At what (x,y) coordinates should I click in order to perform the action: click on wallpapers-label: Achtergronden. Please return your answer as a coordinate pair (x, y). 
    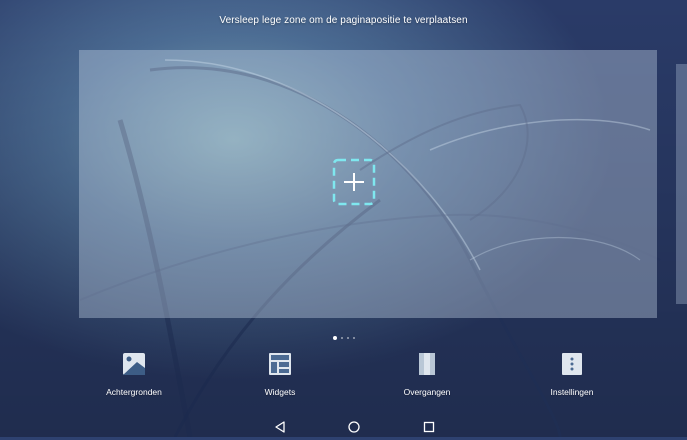
    Looking at the image, I should click on (134, 392).